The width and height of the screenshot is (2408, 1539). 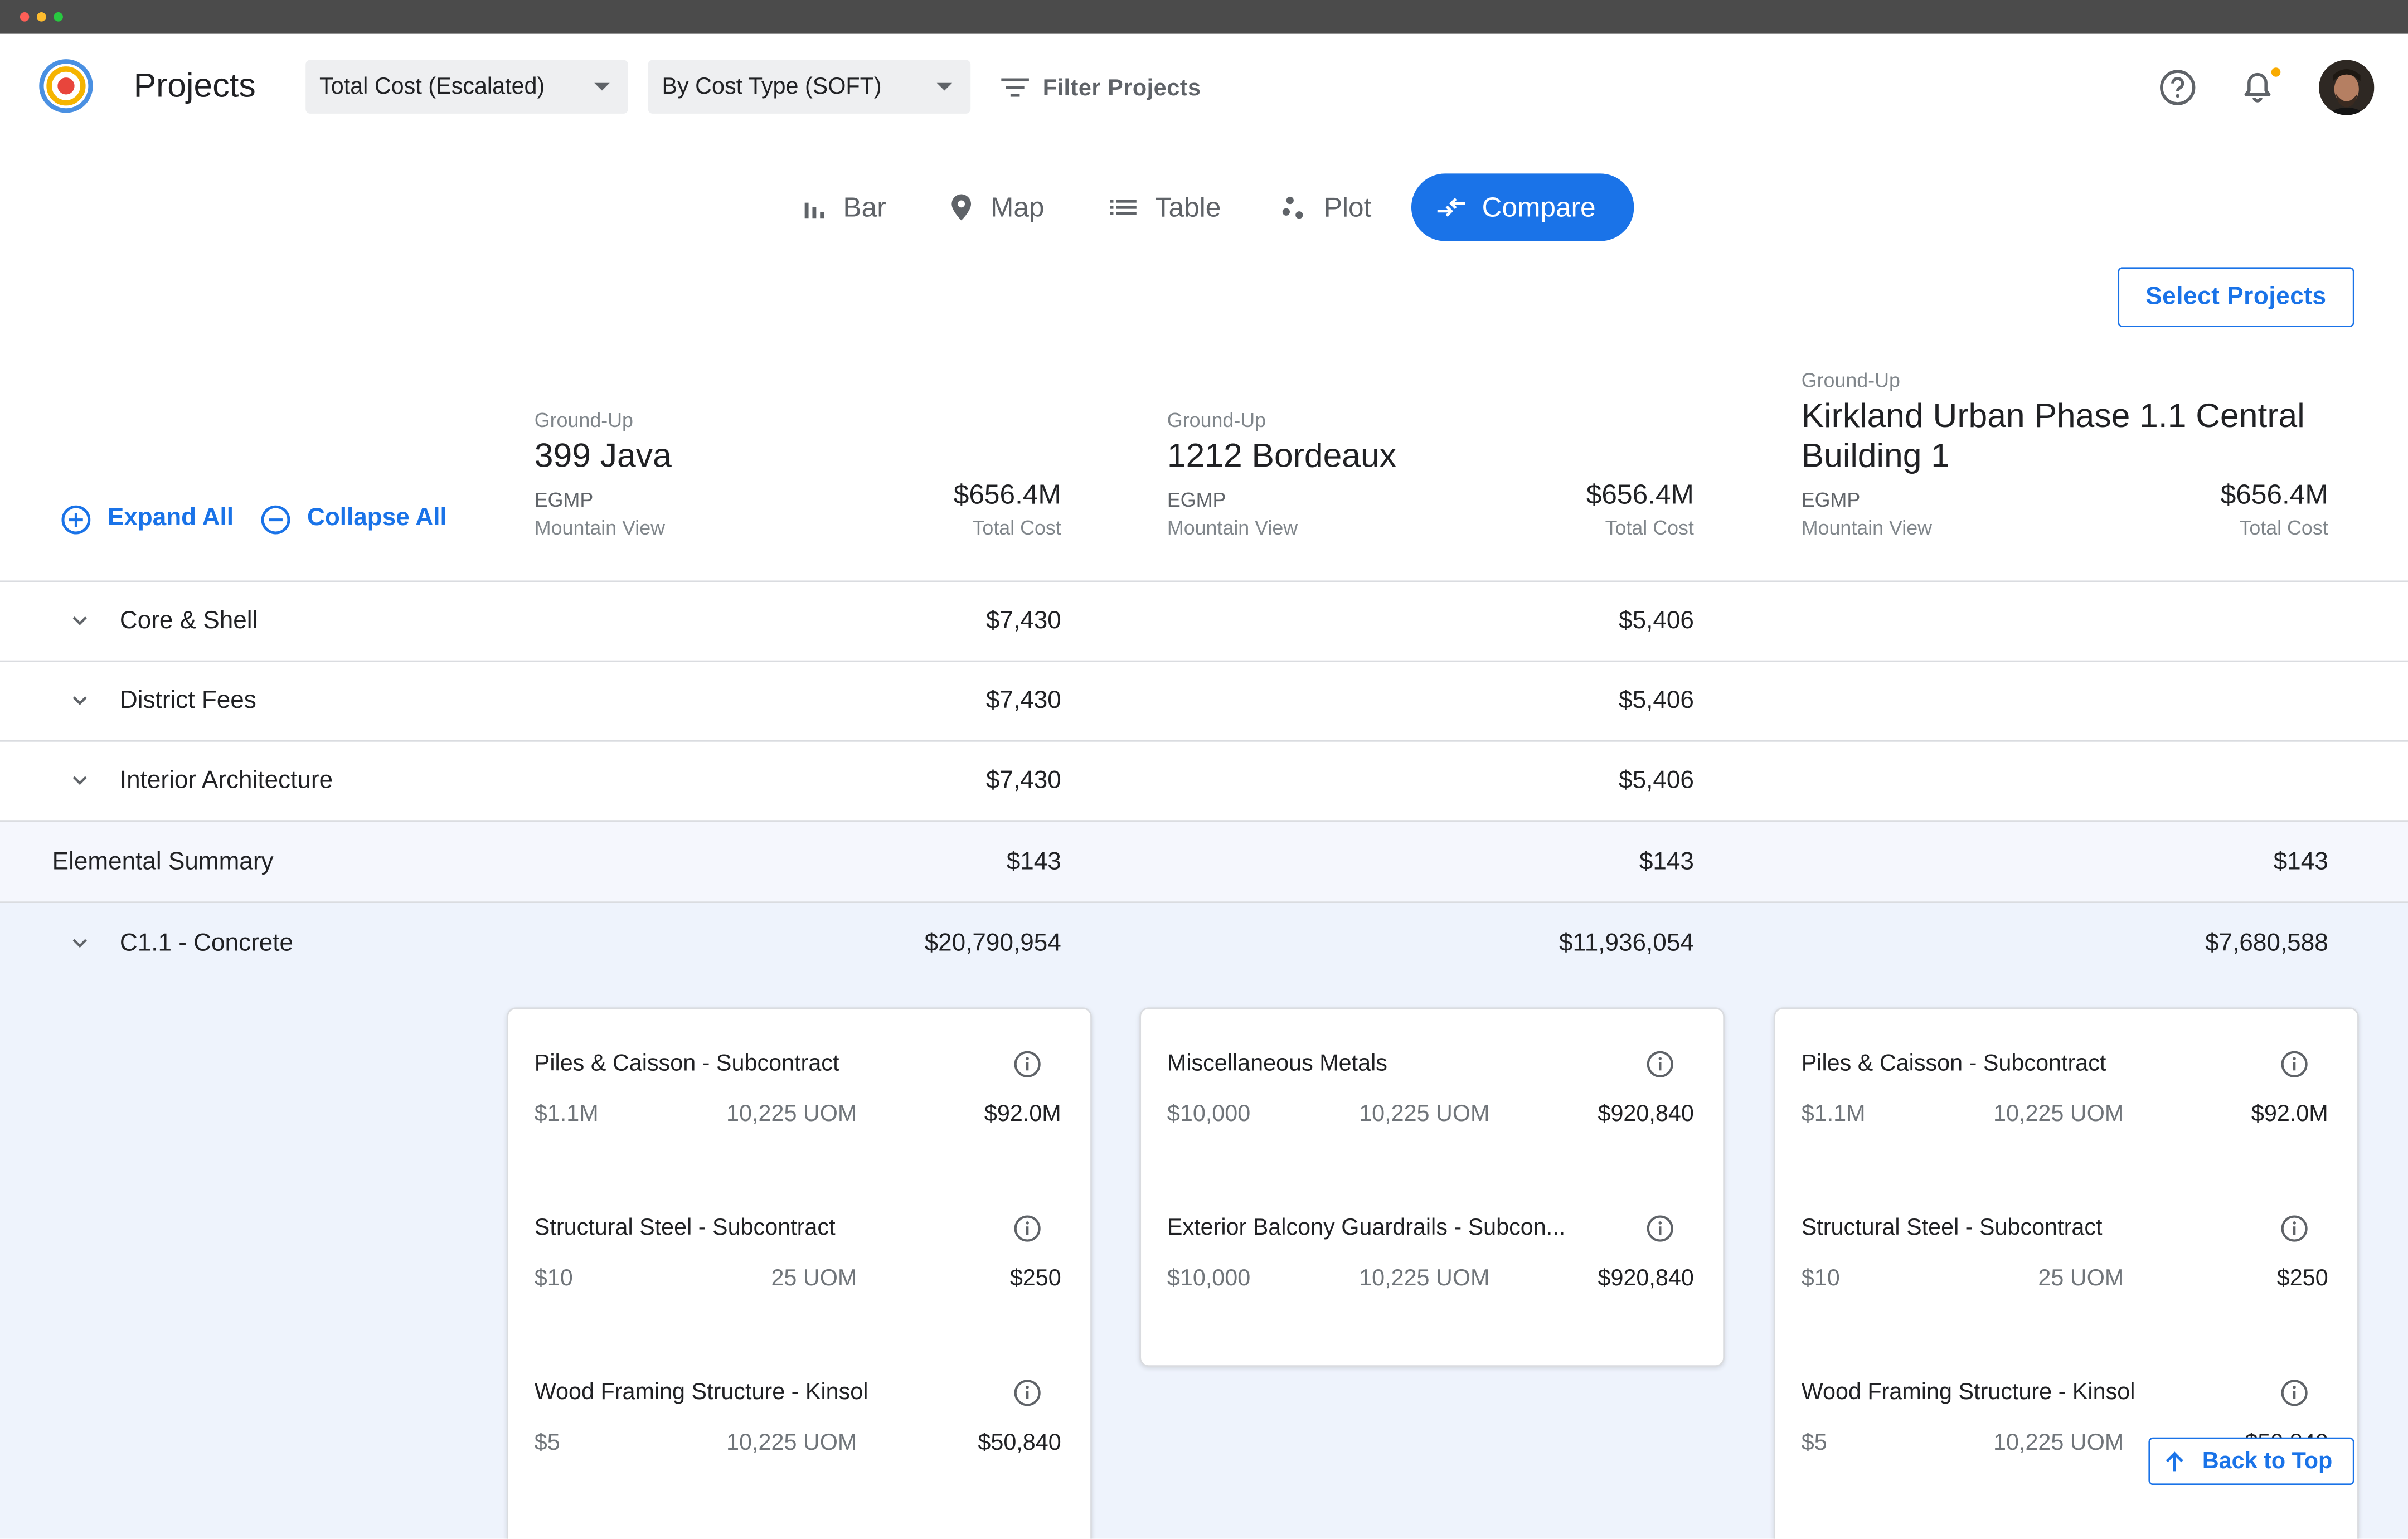 What do you see at coordinates (1814, 1443) in the screenshot?
I see `cost-item-unit: $5` at bounding box center [1814, 1443].